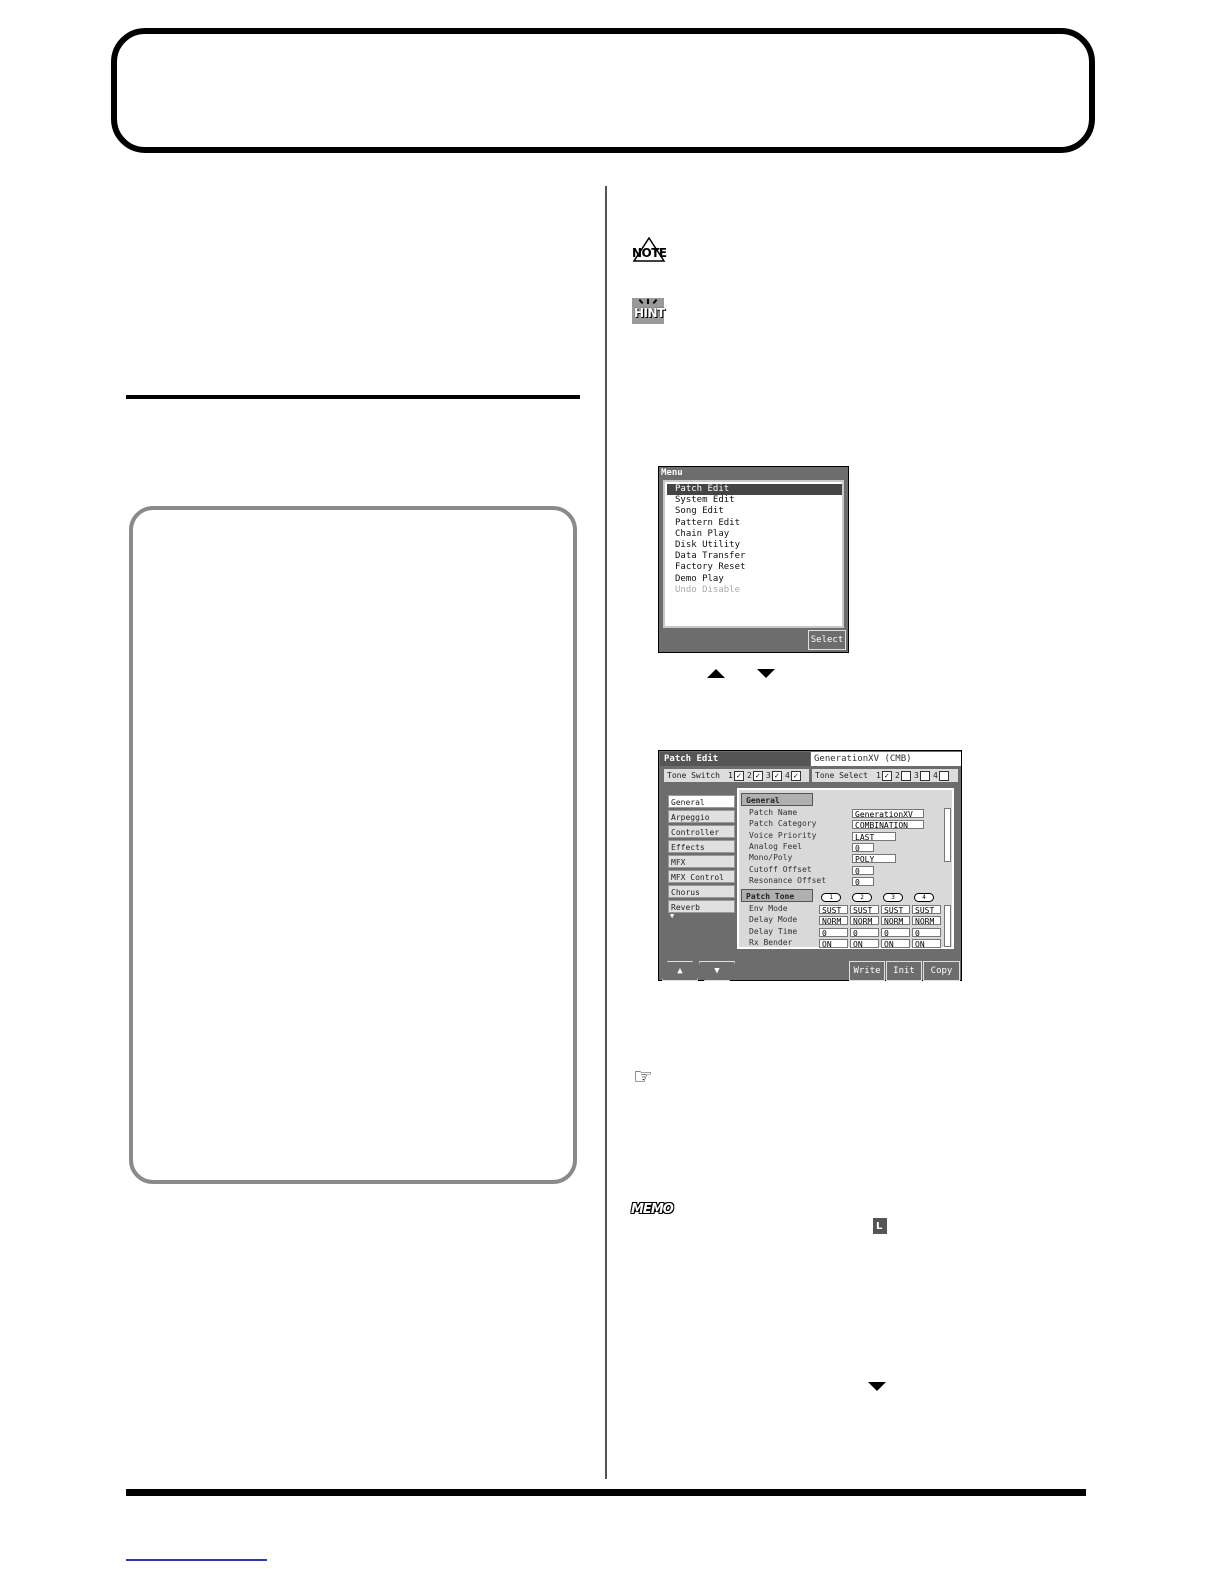 The image size is (1224, 1584). Describe the element at coordinates (754, 489) in the screenshot. I see `menu-item: Patch Edit` at that location.